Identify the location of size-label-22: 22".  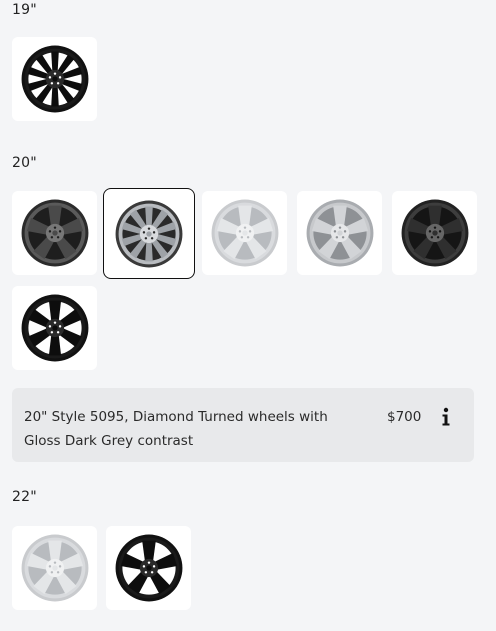
(24, 497).